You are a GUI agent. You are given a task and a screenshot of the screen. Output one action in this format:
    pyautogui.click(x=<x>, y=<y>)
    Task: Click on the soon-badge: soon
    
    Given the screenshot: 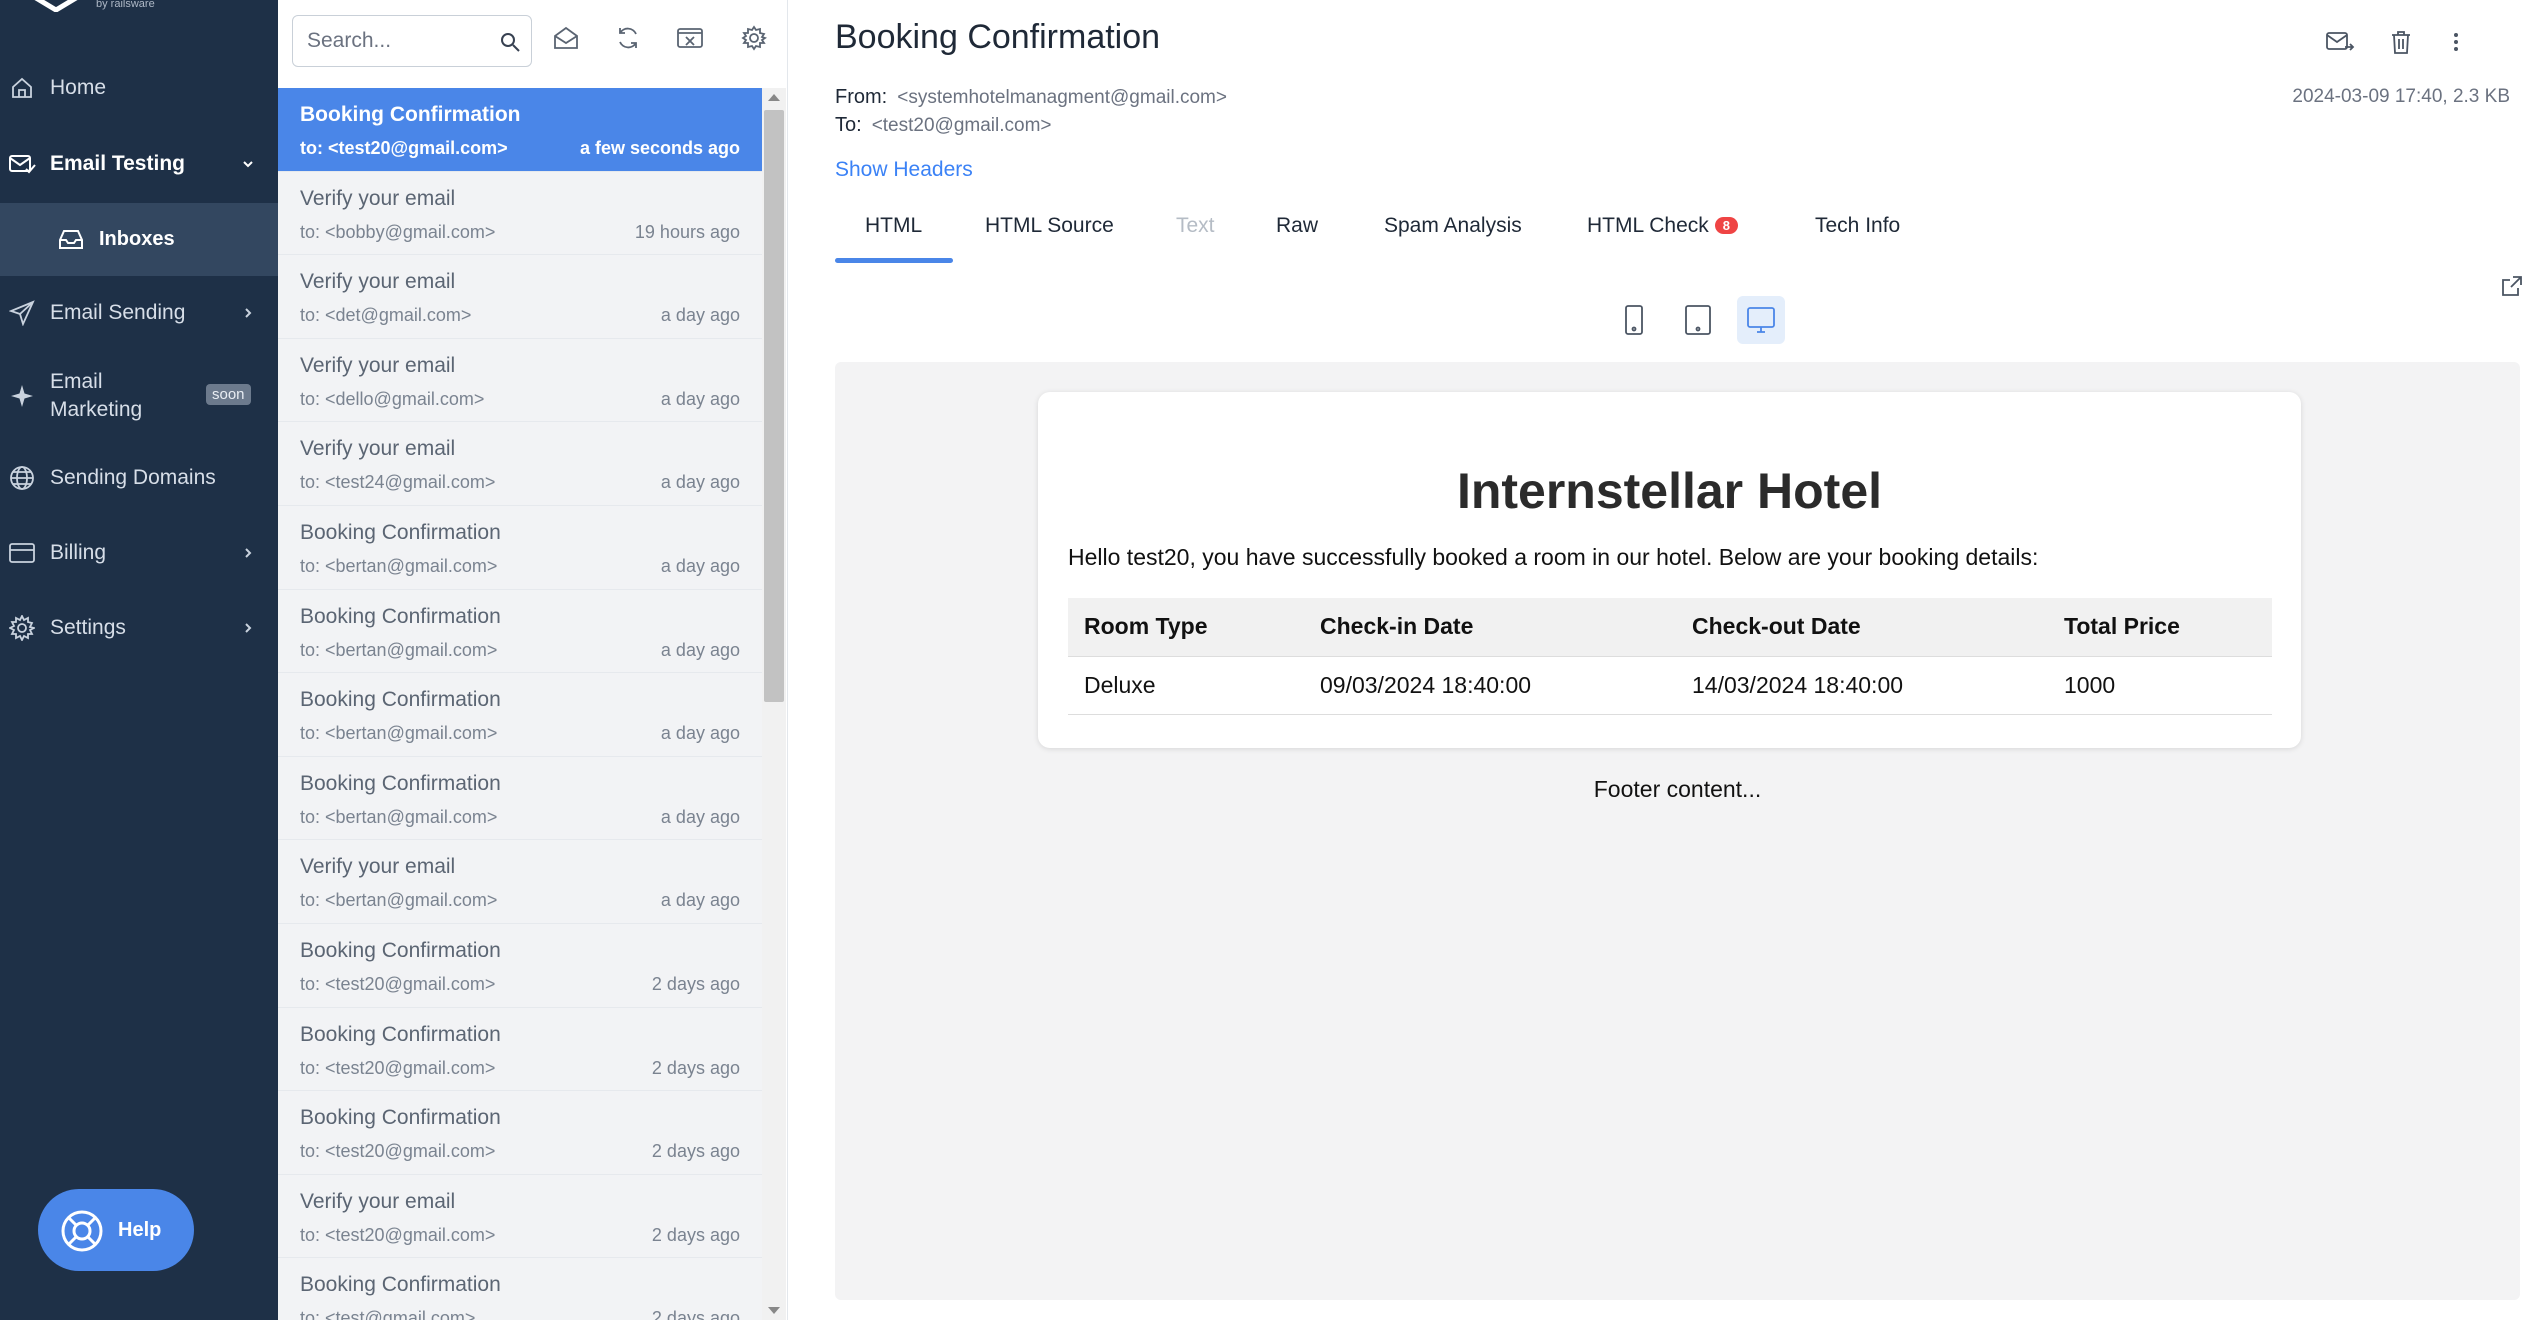 What is the action you would take?
    pyautogui.click(x=228, y=394)
    